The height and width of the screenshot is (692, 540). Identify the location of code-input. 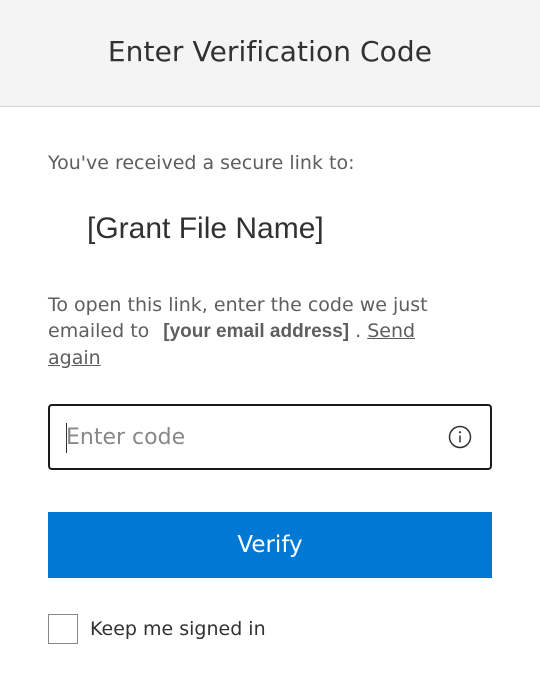
(246, 437).